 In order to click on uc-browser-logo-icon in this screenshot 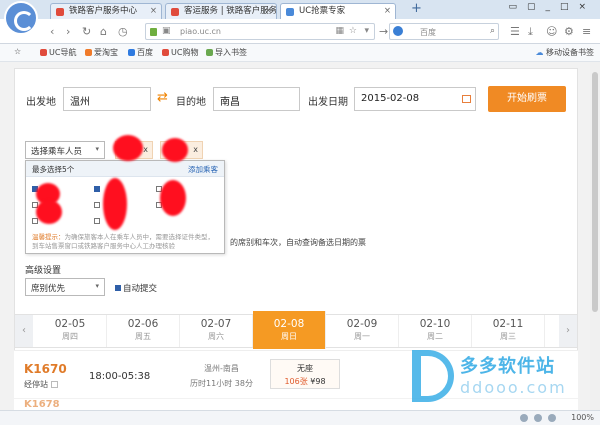, I will do `click(21, 18)`.